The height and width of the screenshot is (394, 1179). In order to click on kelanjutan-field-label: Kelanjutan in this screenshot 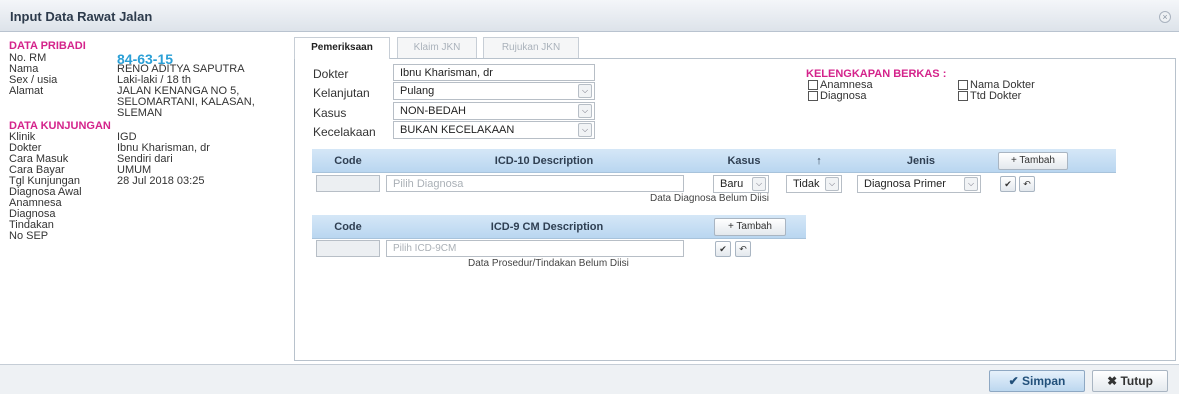, I will do `click(341, 93)`.